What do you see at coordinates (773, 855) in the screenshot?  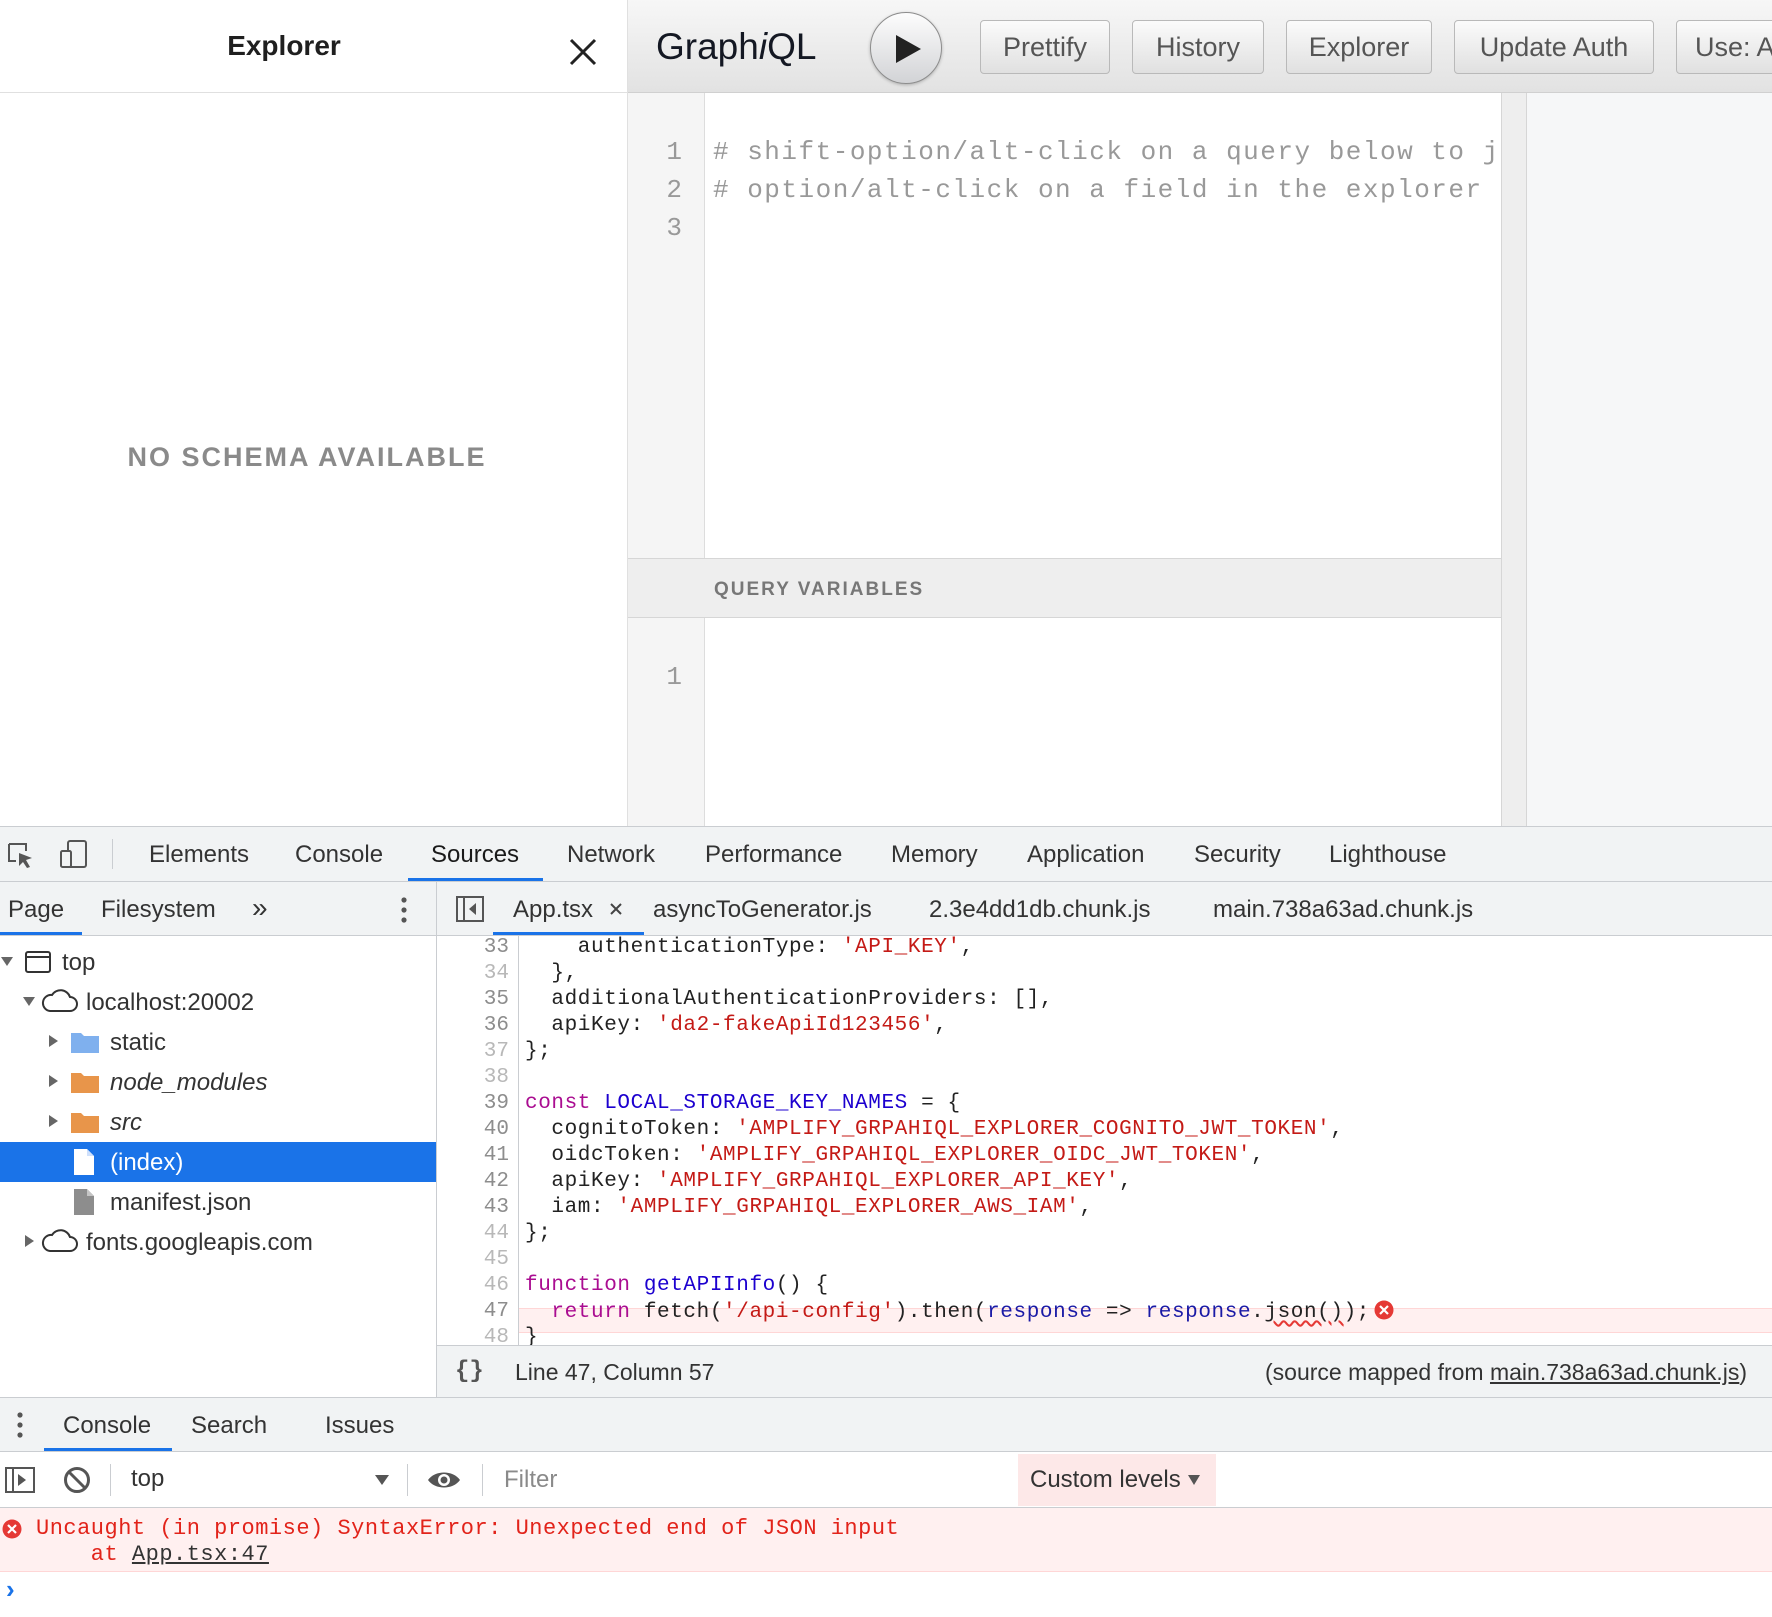 I see `tab-performance: Performance` at bounding box center [773, 855].